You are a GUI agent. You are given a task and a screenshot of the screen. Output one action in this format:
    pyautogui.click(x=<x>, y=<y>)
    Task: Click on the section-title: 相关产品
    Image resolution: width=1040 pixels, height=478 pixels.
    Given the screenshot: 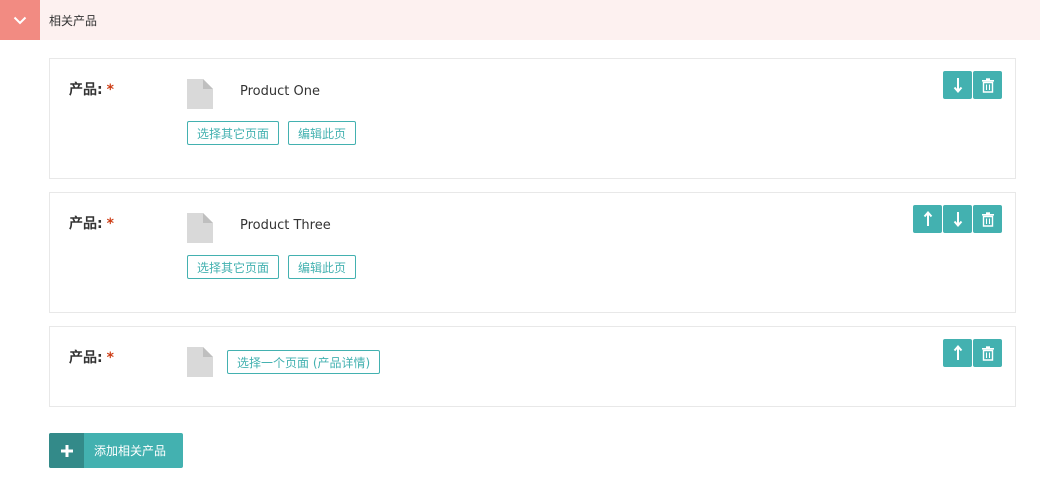 What is the action you would take?
    pyautogui.click(x=73, y=20)
    